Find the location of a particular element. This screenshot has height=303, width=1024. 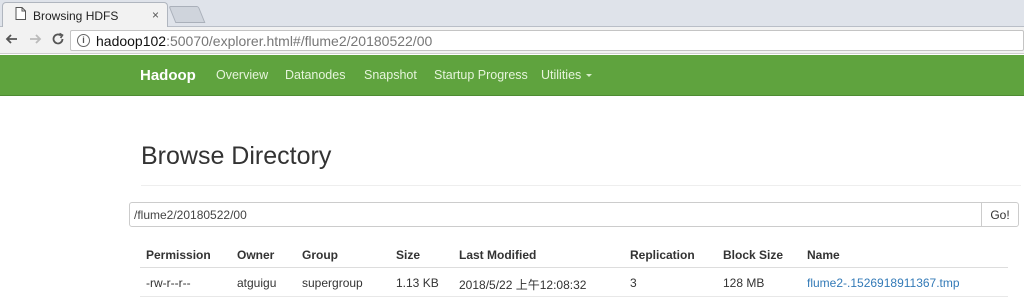

column-header-size: Size is located at coordinates (408, 255).